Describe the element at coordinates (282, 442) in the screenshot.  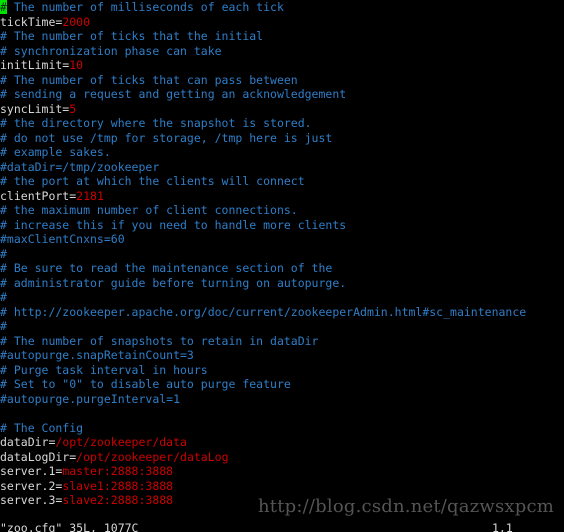
I see `editor-line: dataDir=/opt/zookeeper/data` at that location.